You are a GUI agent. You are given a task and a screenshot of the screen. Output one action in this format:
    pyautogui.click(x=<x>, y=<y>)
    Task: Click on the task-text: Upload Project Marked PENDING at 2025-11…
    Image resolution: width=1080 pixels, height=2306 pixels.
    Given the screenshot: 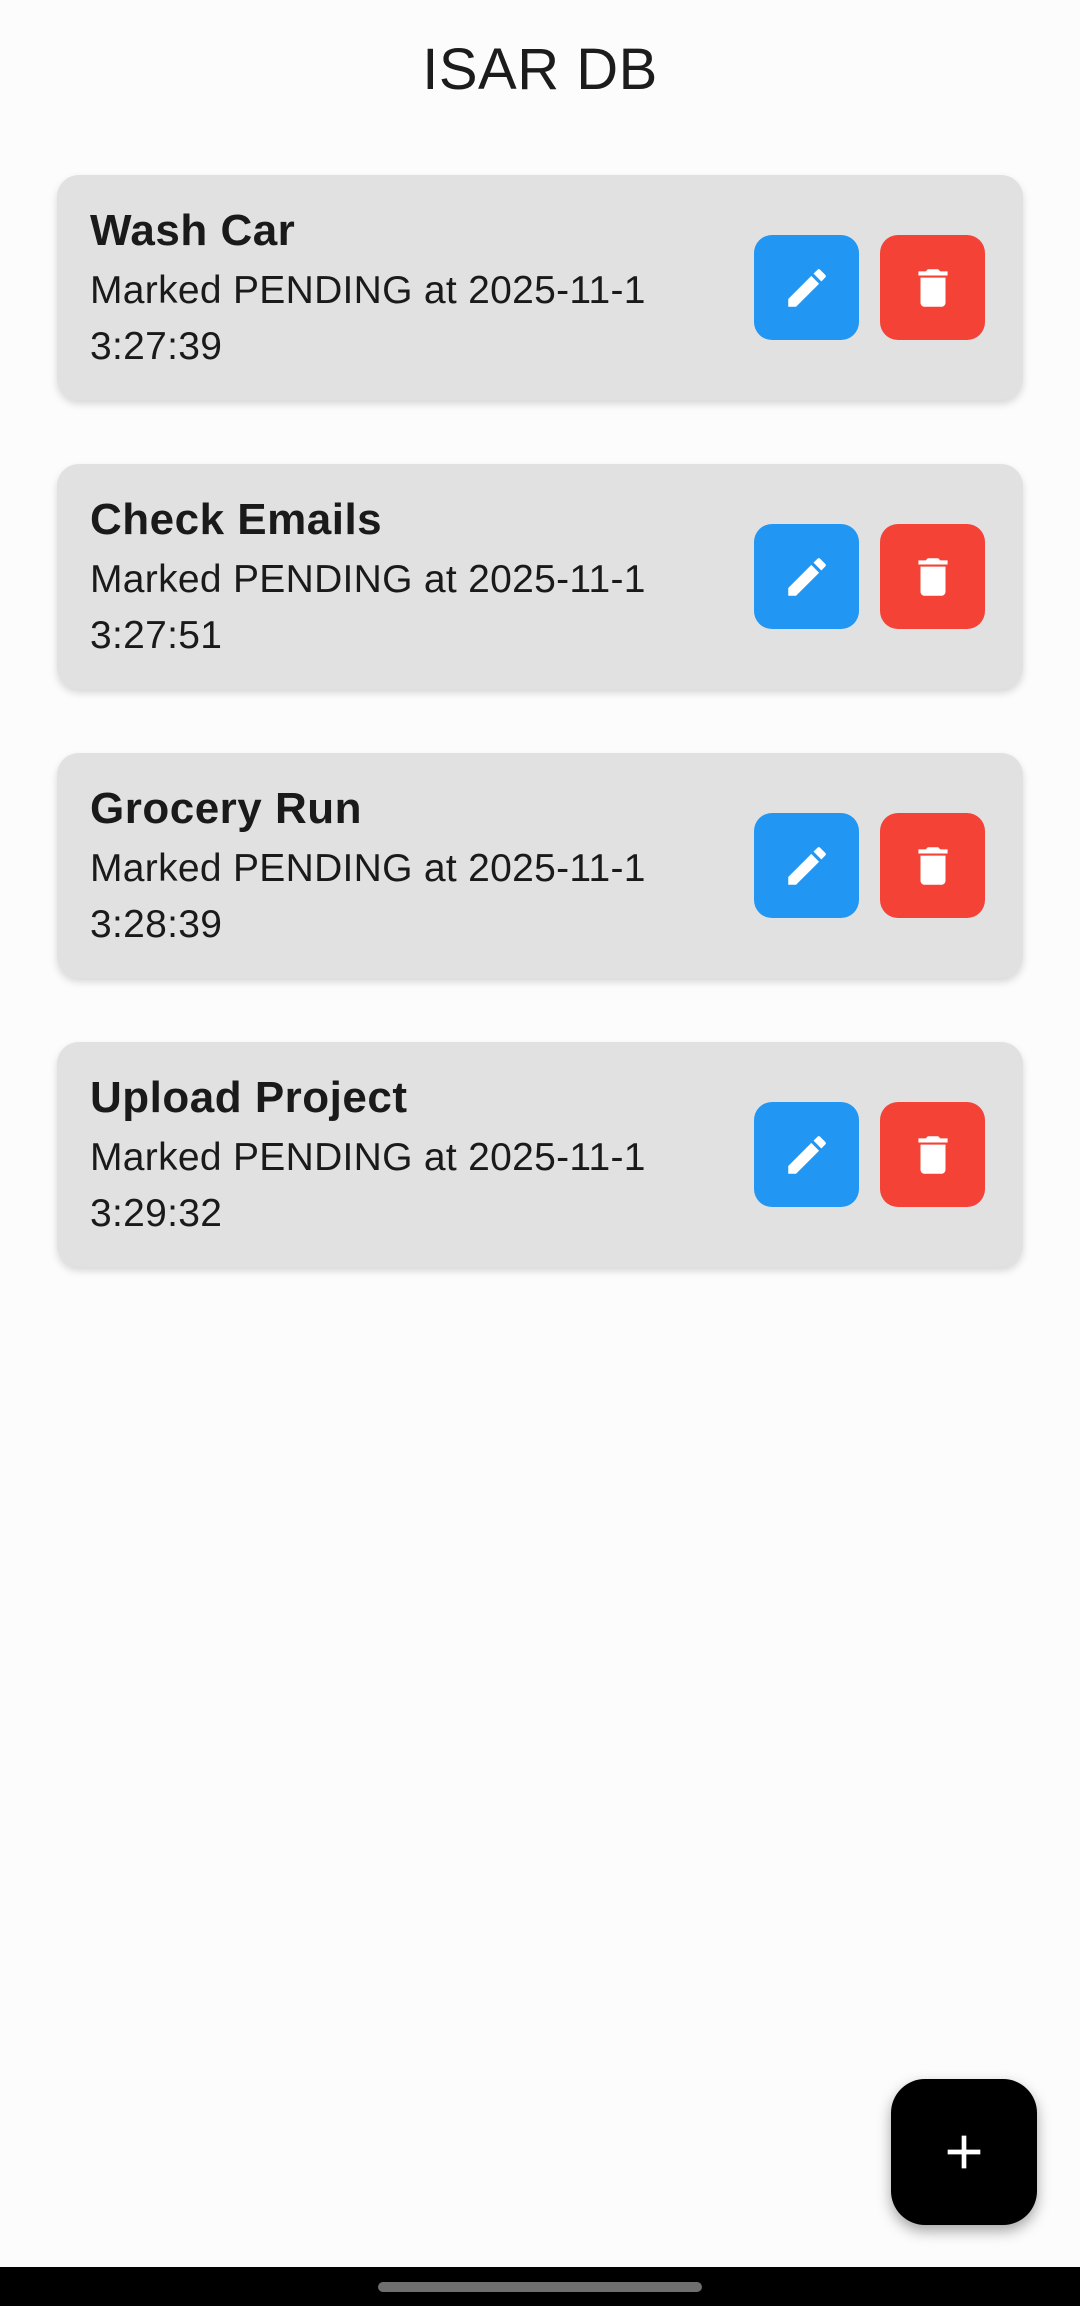 What is the action you would take?
    pyautogui.click(x=410, y=1156)
    